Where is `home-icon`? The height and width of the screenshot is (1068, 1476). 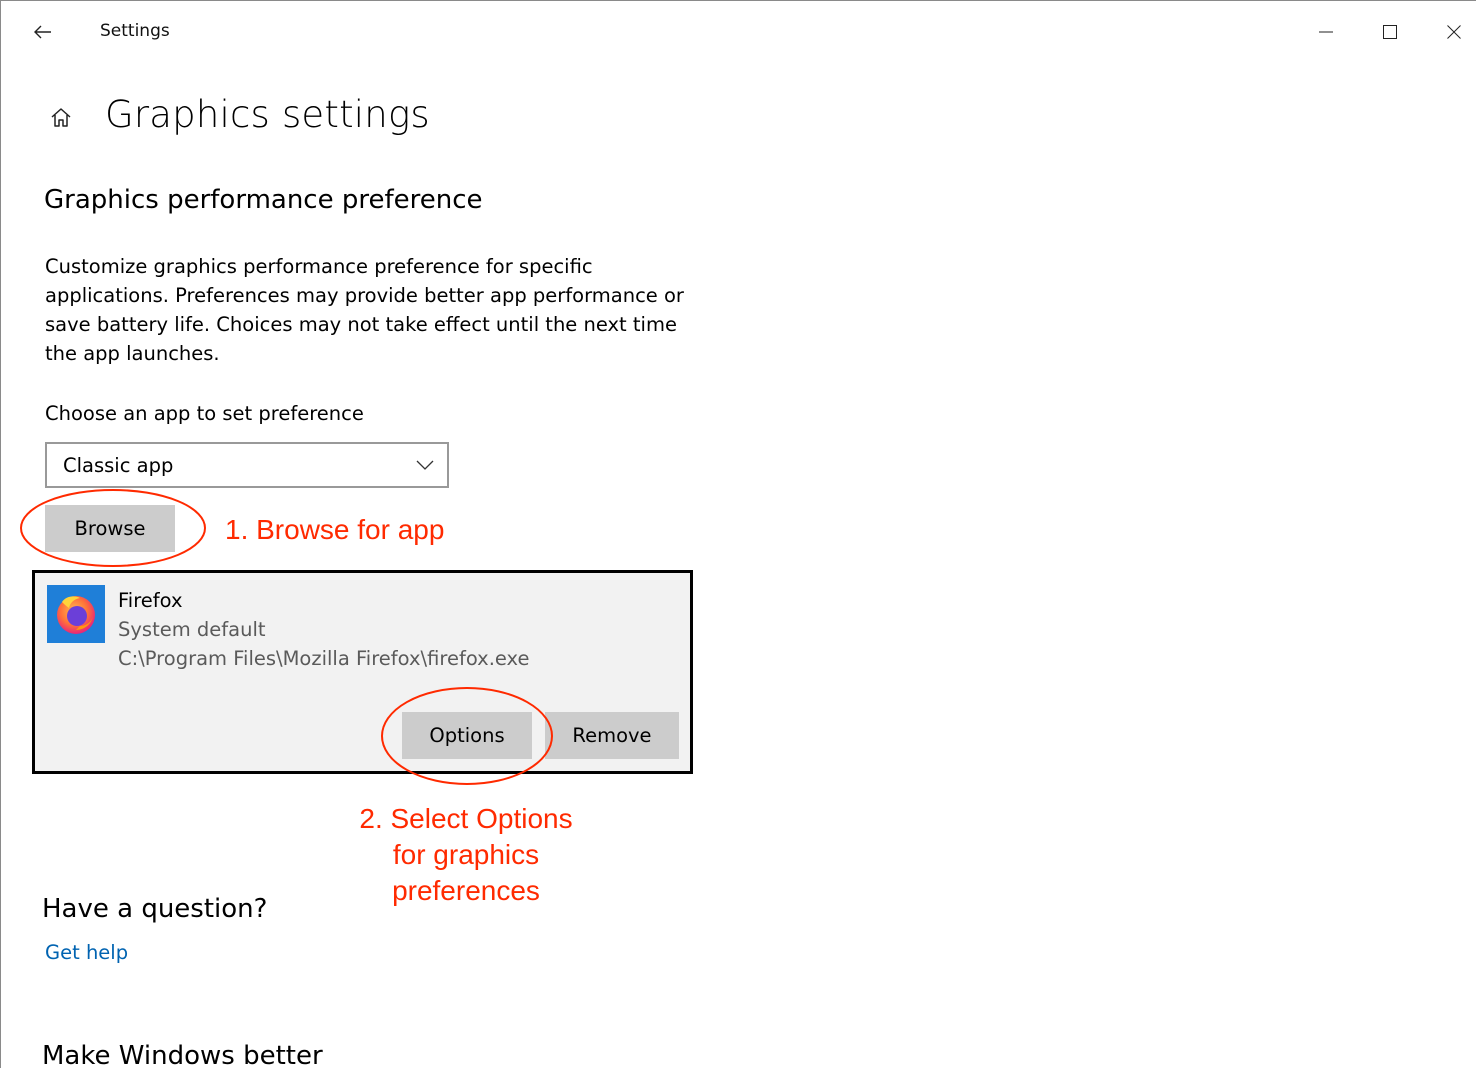 home-icon is located at coordinates (61, 117).